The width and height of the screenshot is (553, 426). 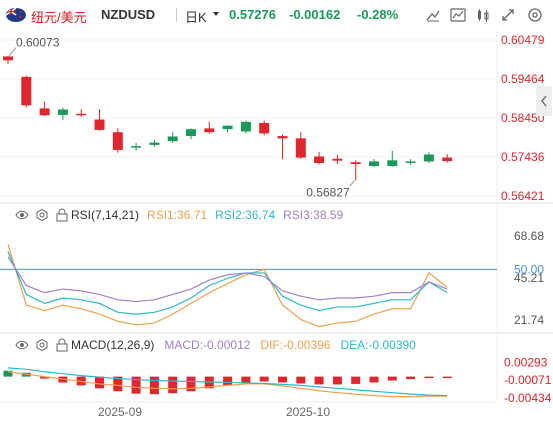 What do you see at coordinates (352, 183) in the screenshot?
I see `low-marker-line` at bounding box center [352, 183].